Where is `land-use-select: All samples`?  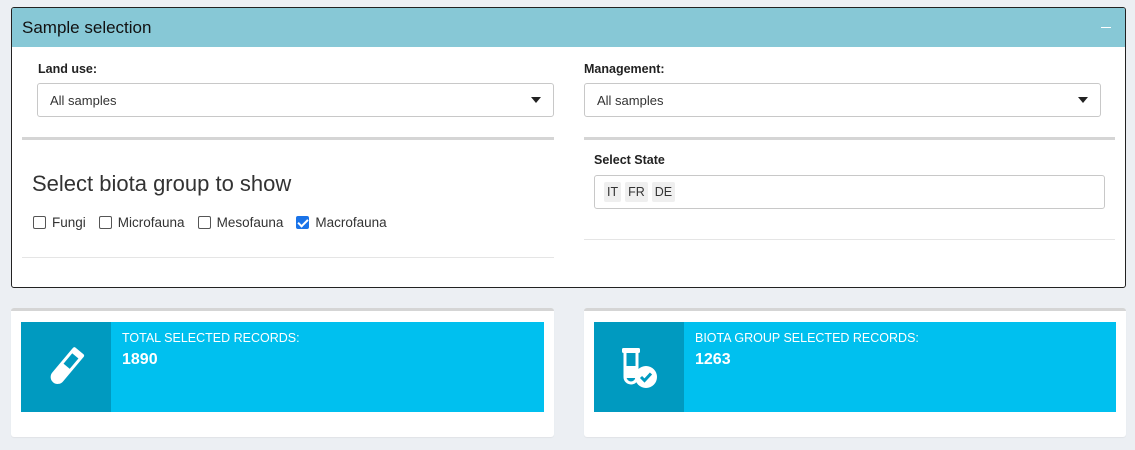
land-use-select: All samples is located at coordinates (295, 100).